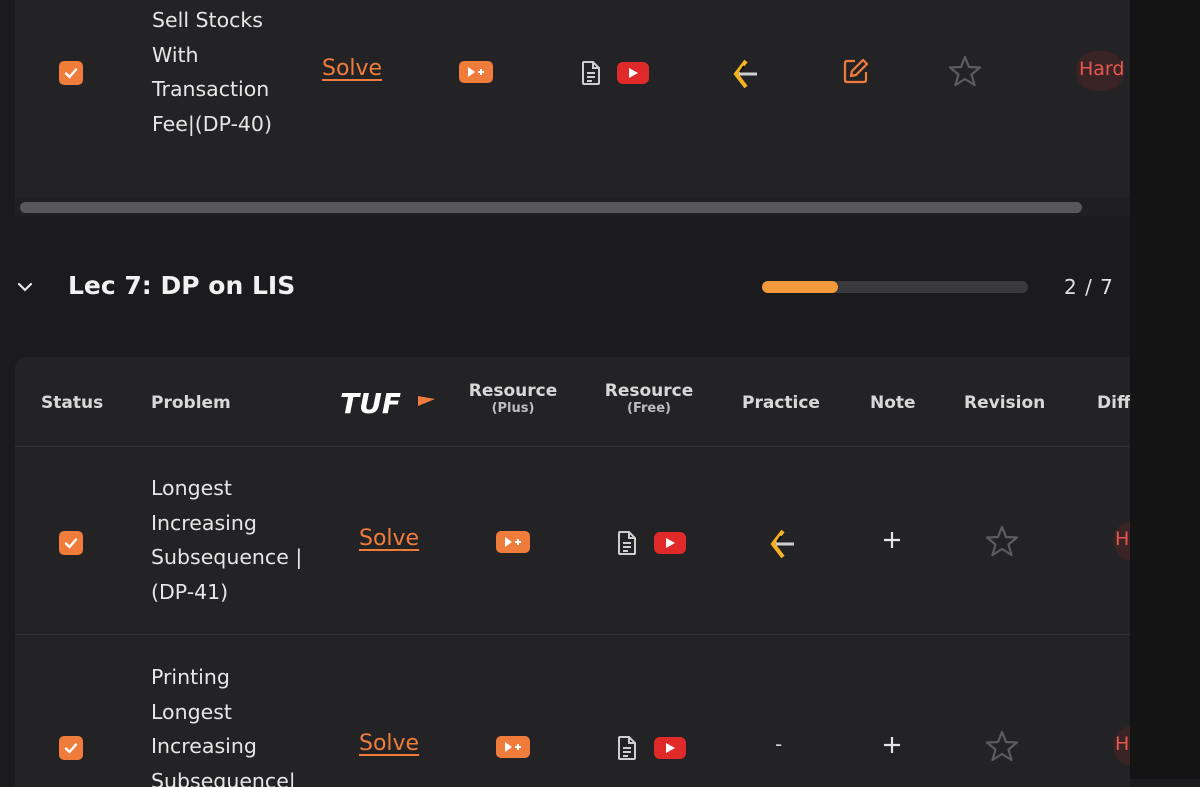  I want to click on header-status: Status, so click(72, 403).